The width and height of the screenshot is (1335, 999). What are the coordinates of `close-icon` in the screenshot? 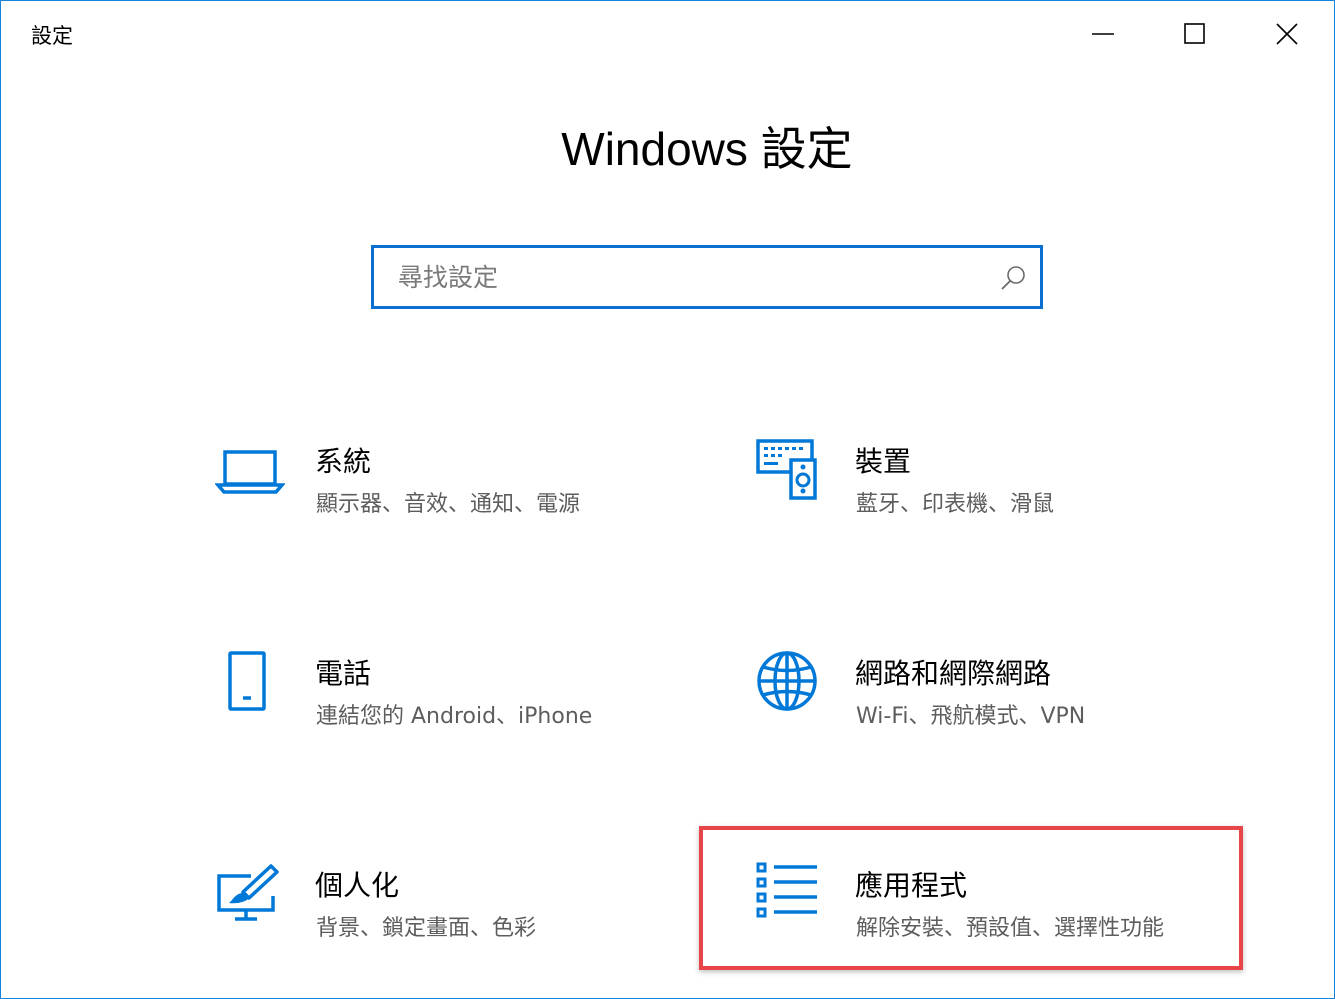 It's located at (1287, 34).